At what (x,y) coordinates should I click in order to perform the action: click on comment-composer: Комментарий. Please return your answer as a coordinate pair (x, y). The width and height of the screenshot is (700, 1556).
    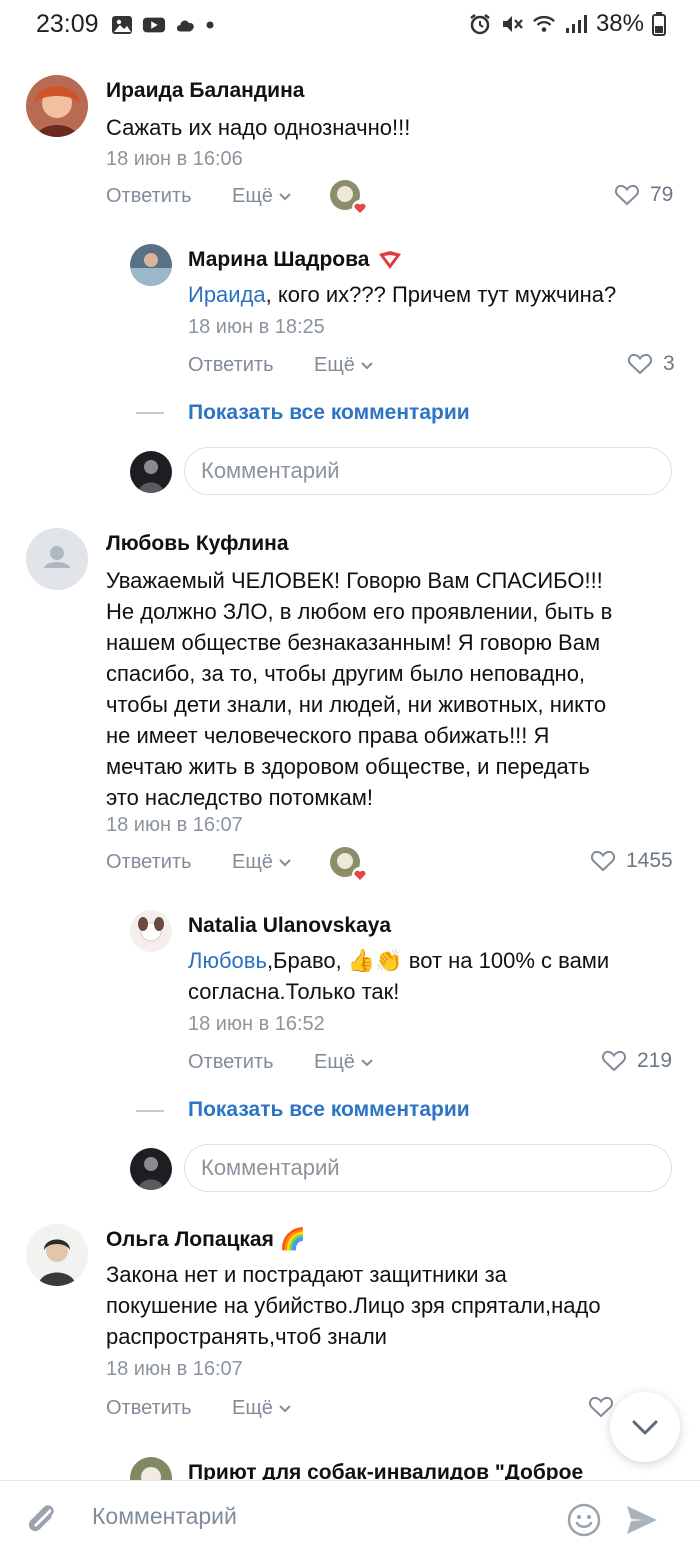
    Looking at the image, I should click on (350, 1518).